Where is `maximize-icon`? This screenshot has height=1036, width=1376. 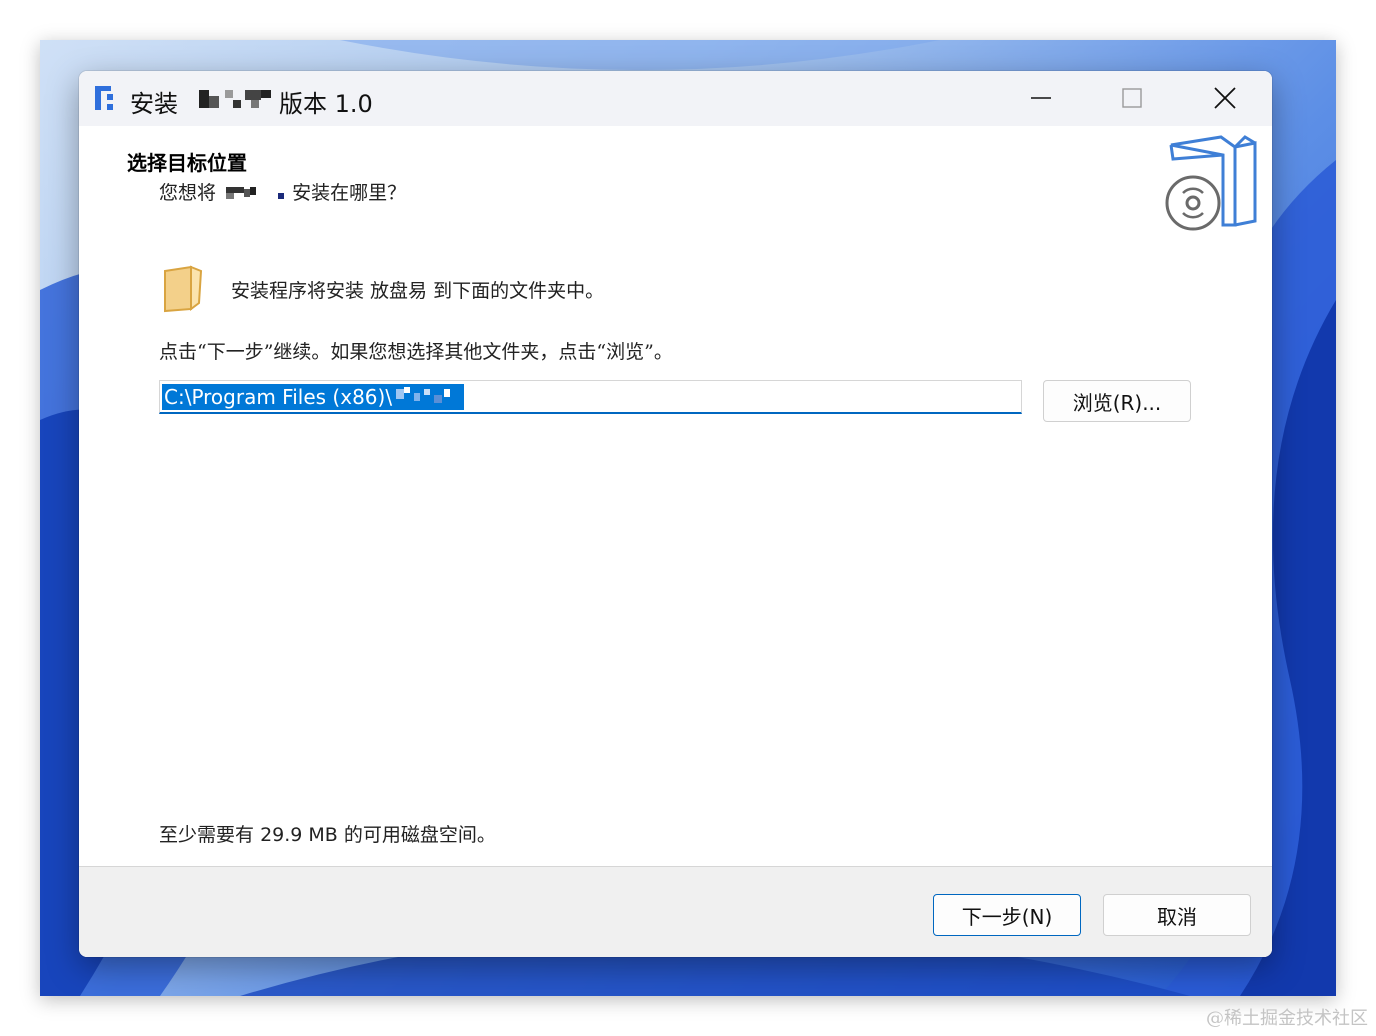 maximize-icon is located at coordinates (1132, 98).